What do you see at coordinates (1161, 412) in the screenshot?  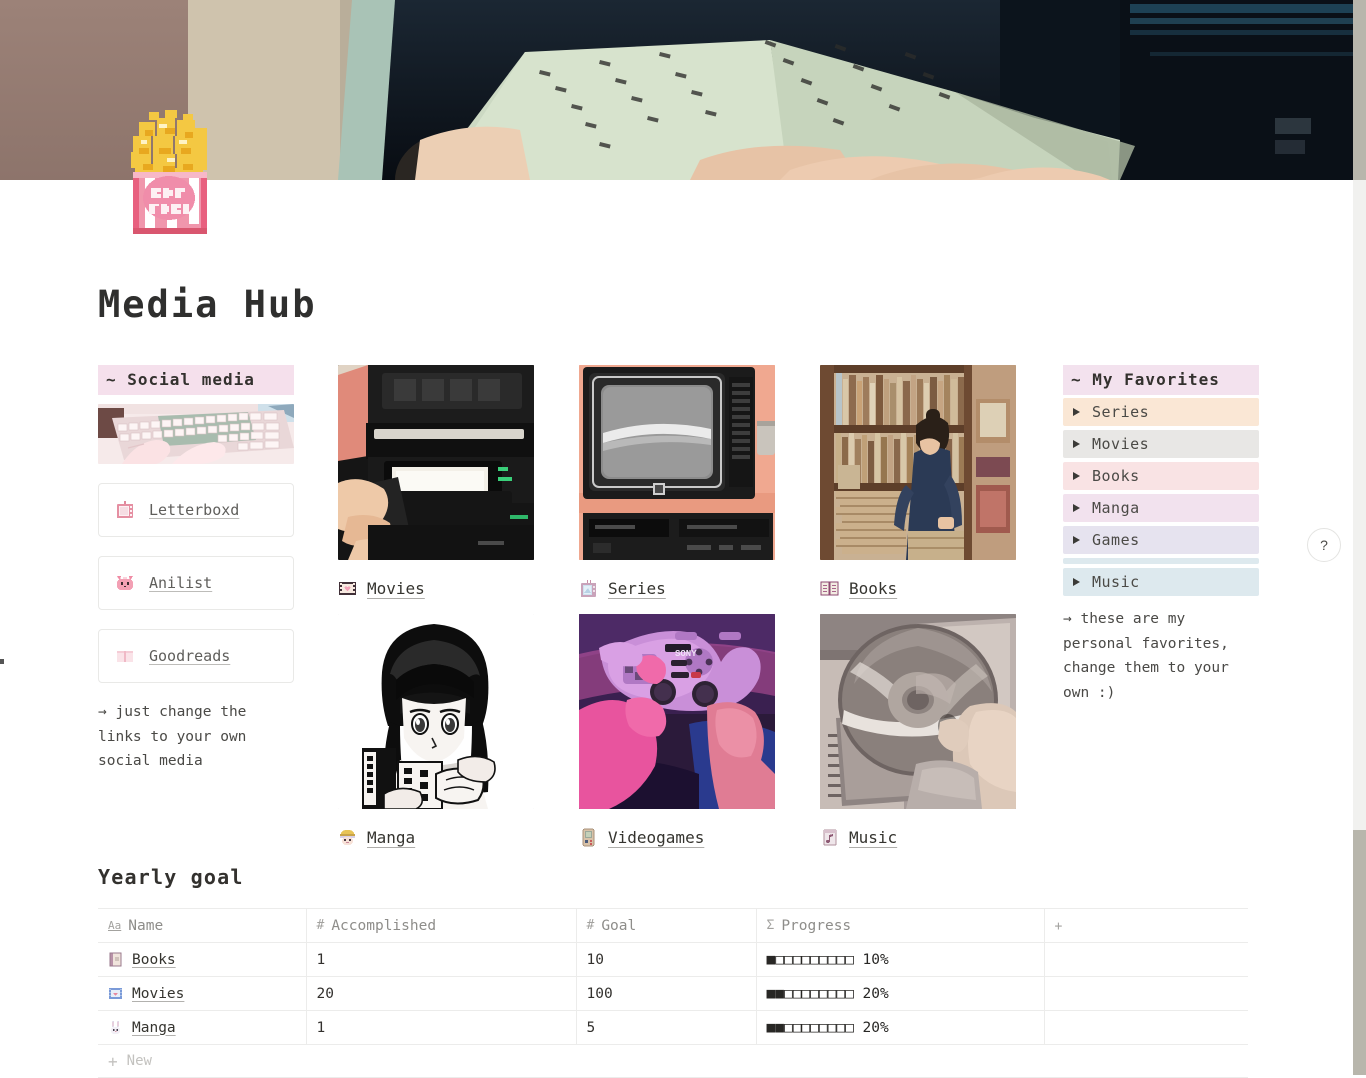 I see `favorites-toggle-series: Series` at bounding box center [1161, 412].